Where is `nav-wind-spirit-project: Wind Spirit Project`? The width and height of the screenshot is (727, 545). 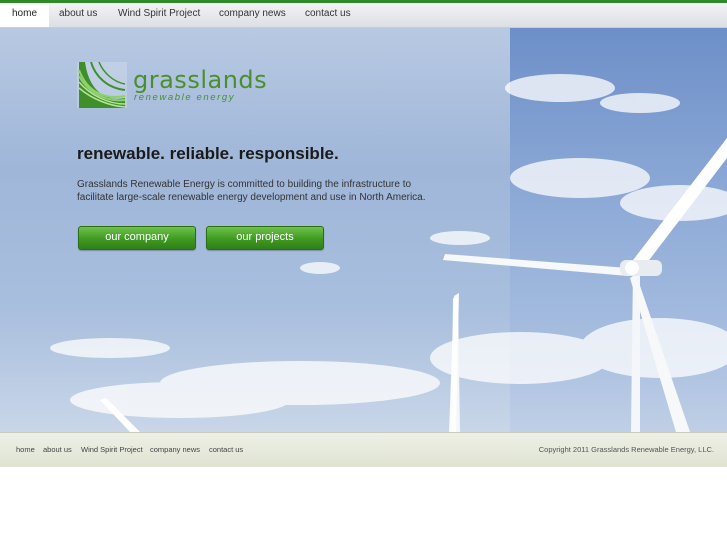
nav-wind-spirit-project: Wind Spirit Project is located at coordinates (159, 15).